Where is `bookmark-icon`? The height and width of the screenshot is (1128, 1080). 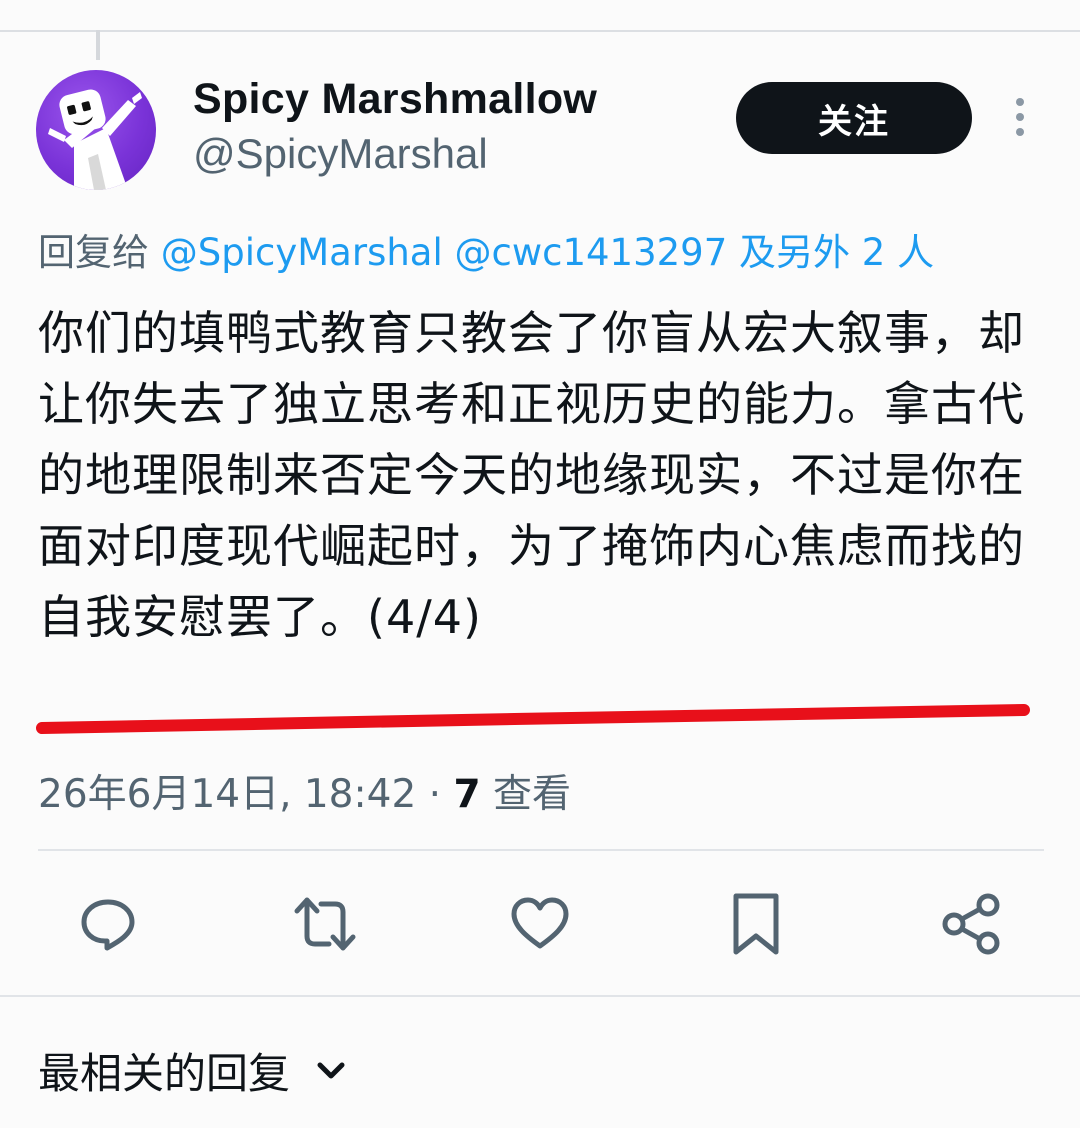
bookmark-icon is located at coordinates (756, 924).